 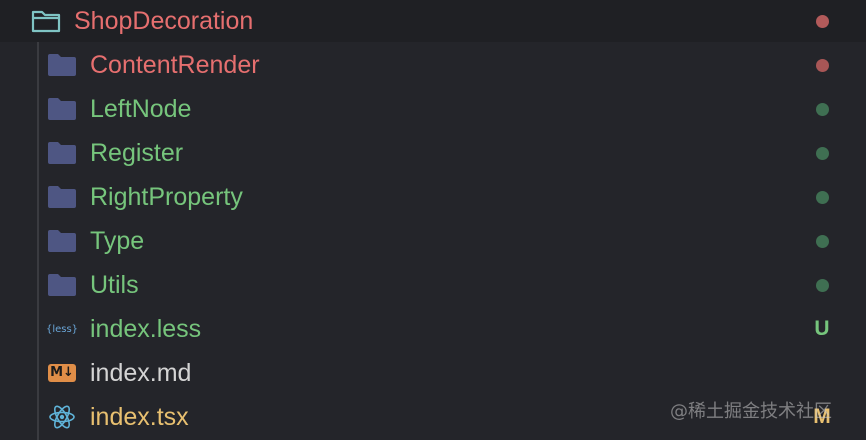 I want to click on markdown-icon-text: M↓, so click(x=62, y=373).